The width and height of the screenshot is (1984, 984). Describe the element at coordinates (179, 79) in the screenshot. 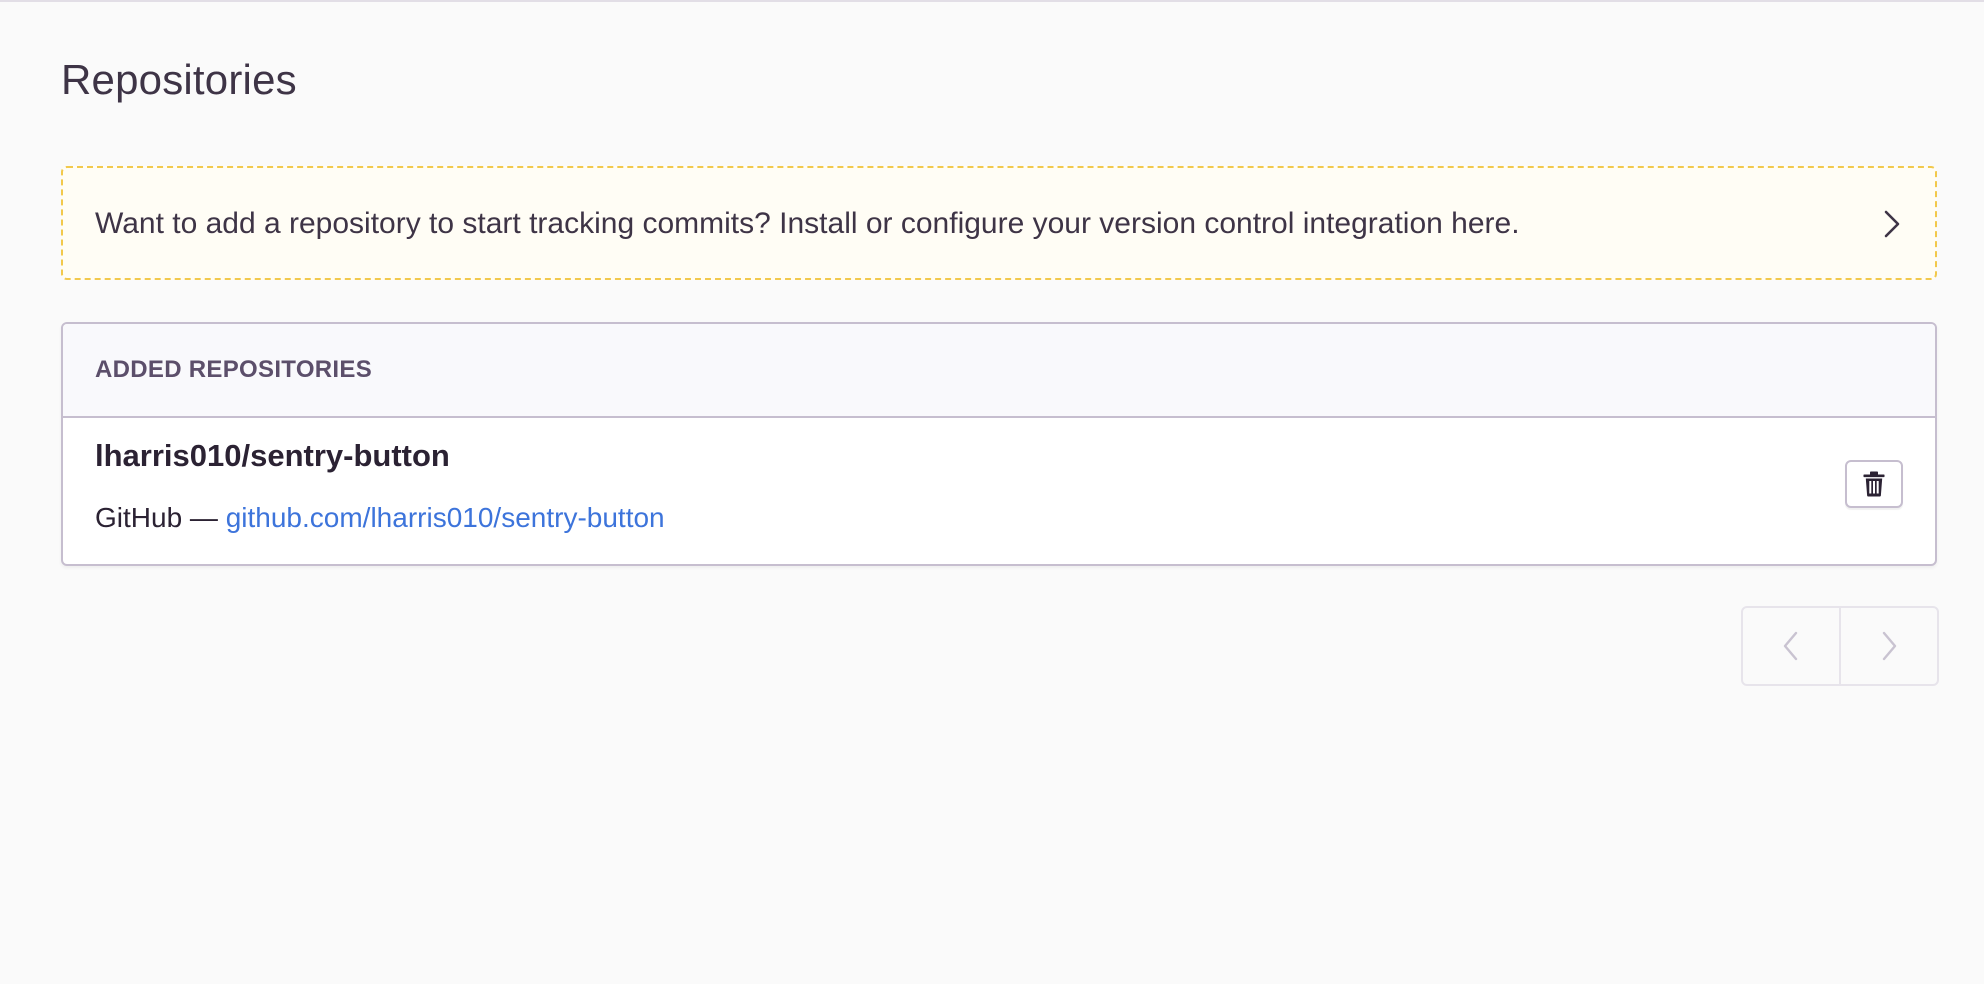

I see `page-title: Repositories` at that location.